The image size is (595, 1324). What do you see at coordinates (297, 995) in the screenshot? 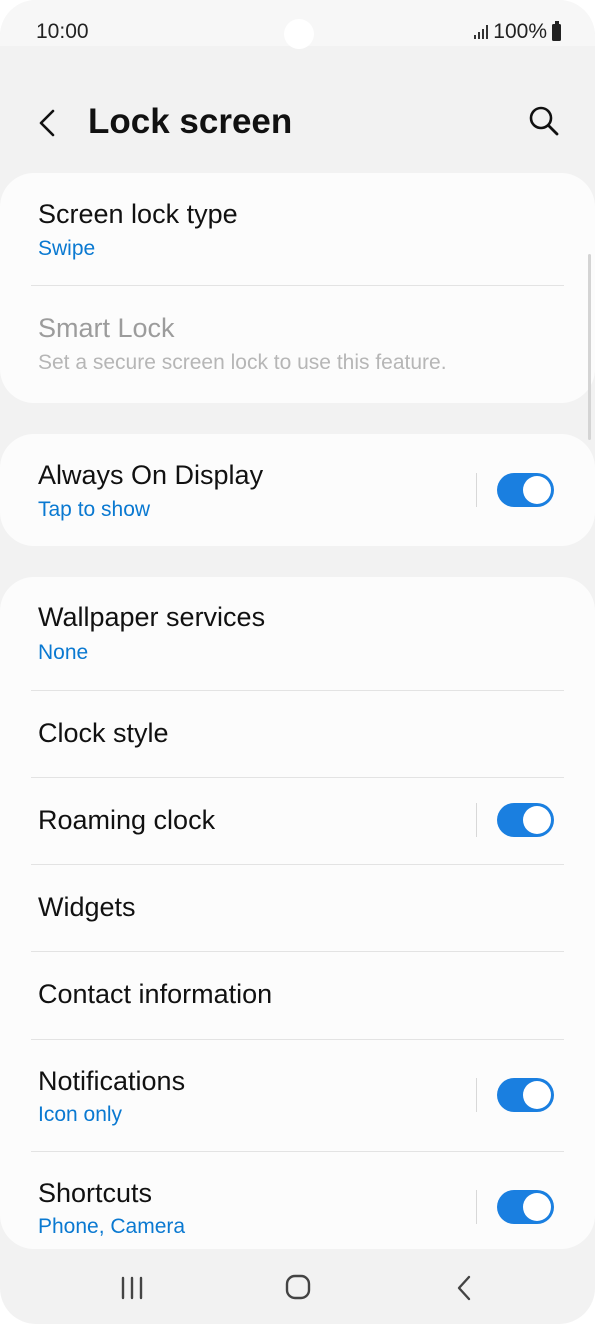
I see `setting-contact-information: Contact information` at bounding box center [297, 995].